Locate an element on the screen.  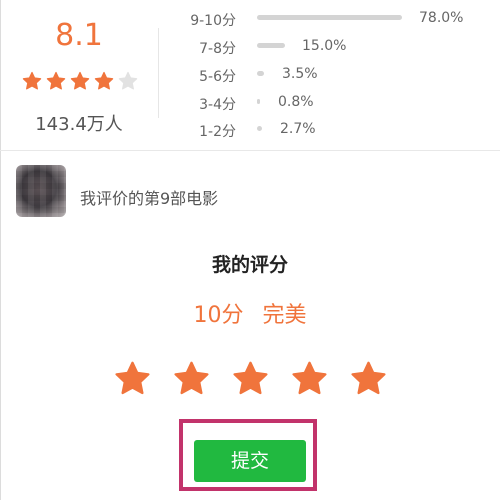
distribution-percent: 0.8% is located at coordinates (296, 102).